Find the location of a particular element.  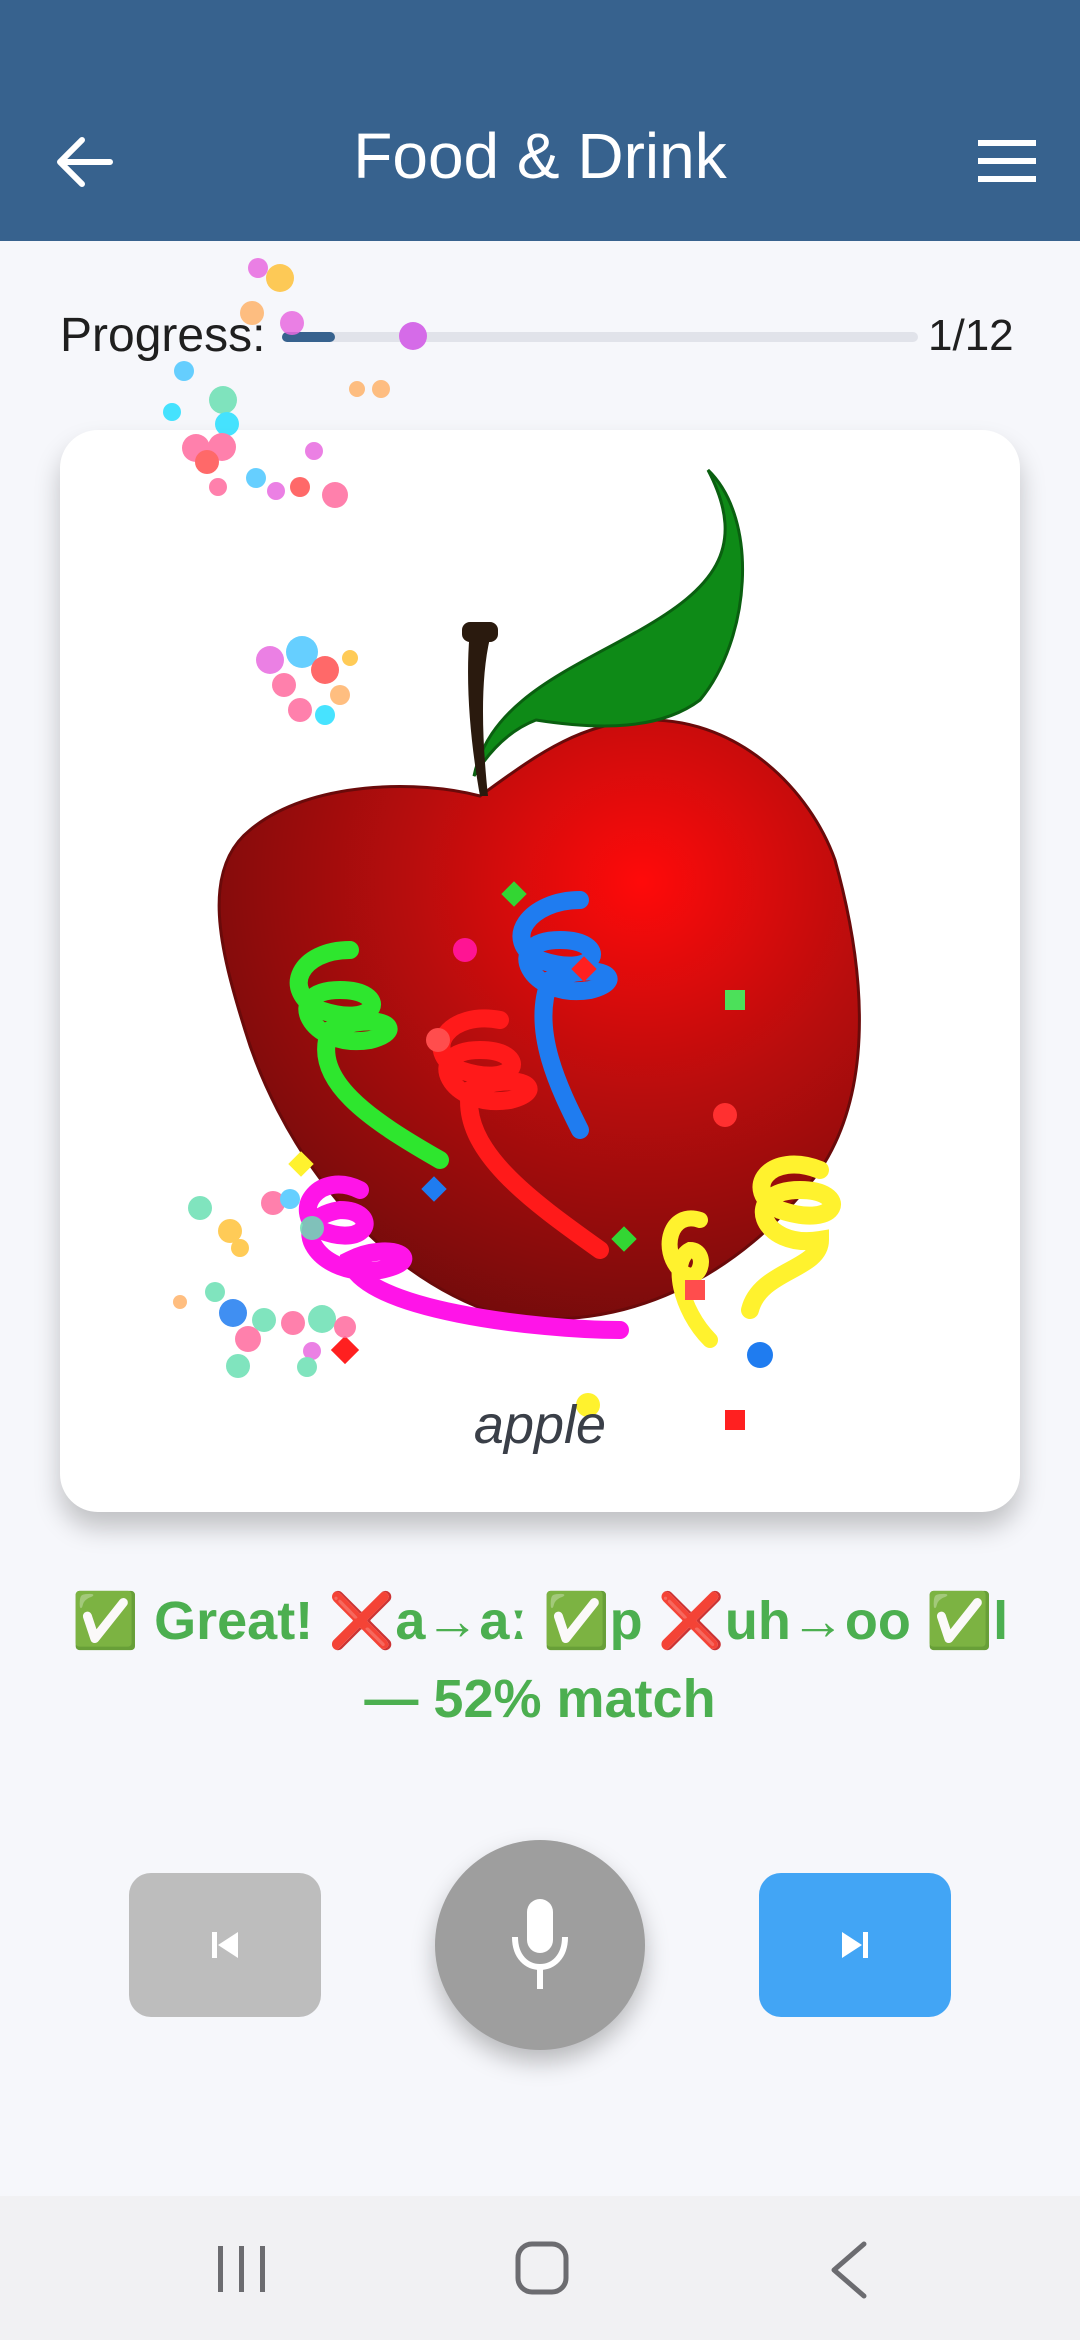

system-nav-bar is located at coordinates (540, 2268).